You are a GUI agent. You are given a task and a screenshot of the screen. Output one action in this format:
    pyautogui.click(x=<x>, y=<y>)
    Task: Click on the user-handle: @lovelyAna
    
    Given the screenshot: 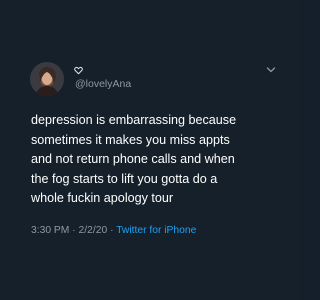 What is the action you would take?
    pyautogui.click(x=103, y=84)
    